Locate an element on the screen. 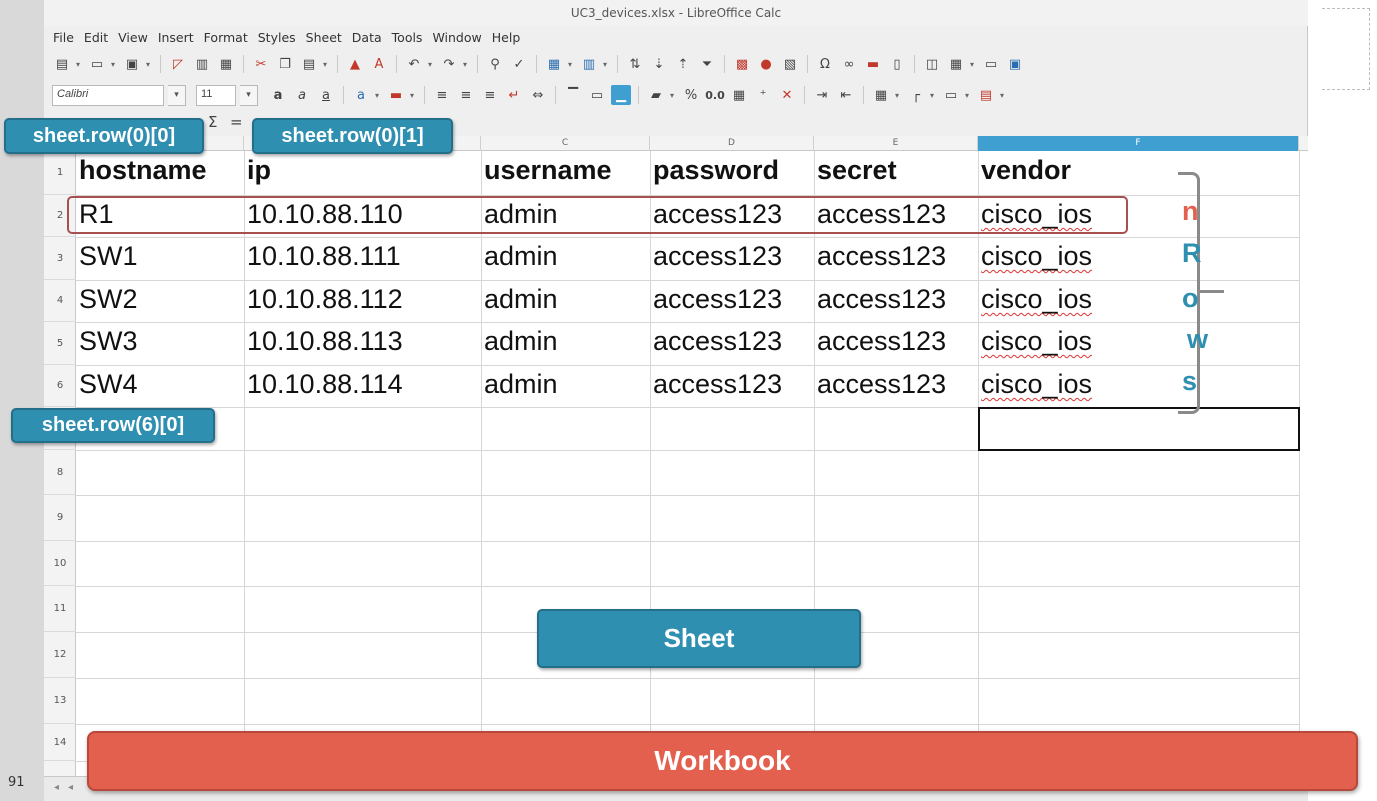  export-pdf-icon: ◸ is located at coordinates (178, 64).